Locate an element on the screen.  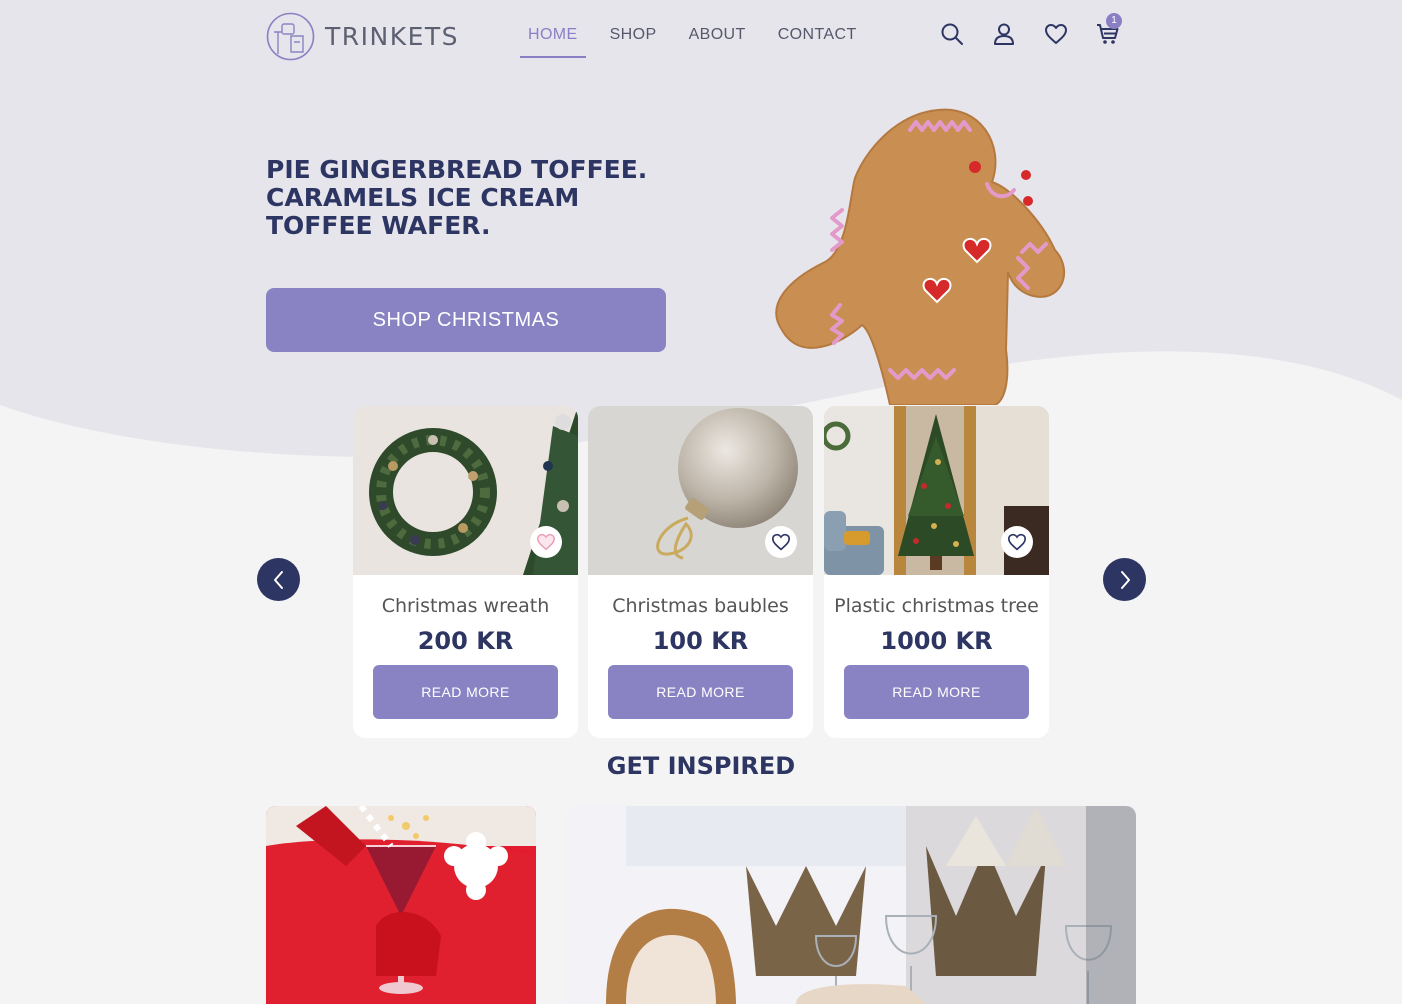
cart-count-badge: 1 is located at coordinates (1114, 21).